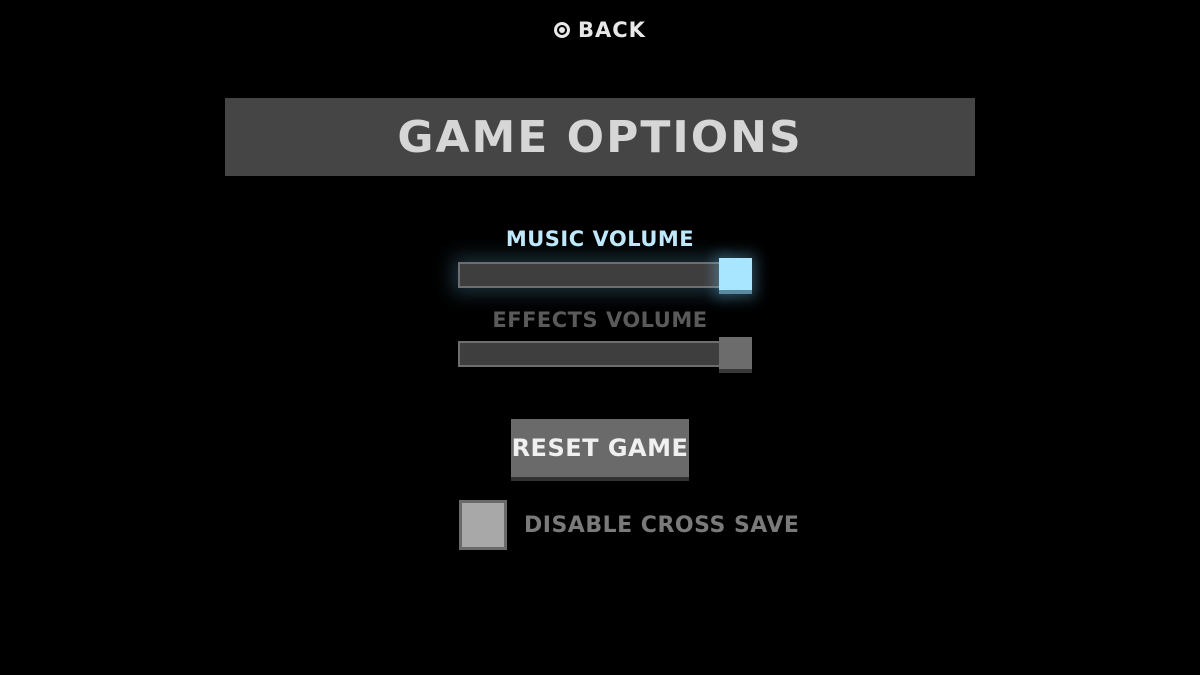  What do you see at coordinates (483, 525) in the screenshot?
I see `disable-cross-save-checkbox` at bounding box center [483, 525].